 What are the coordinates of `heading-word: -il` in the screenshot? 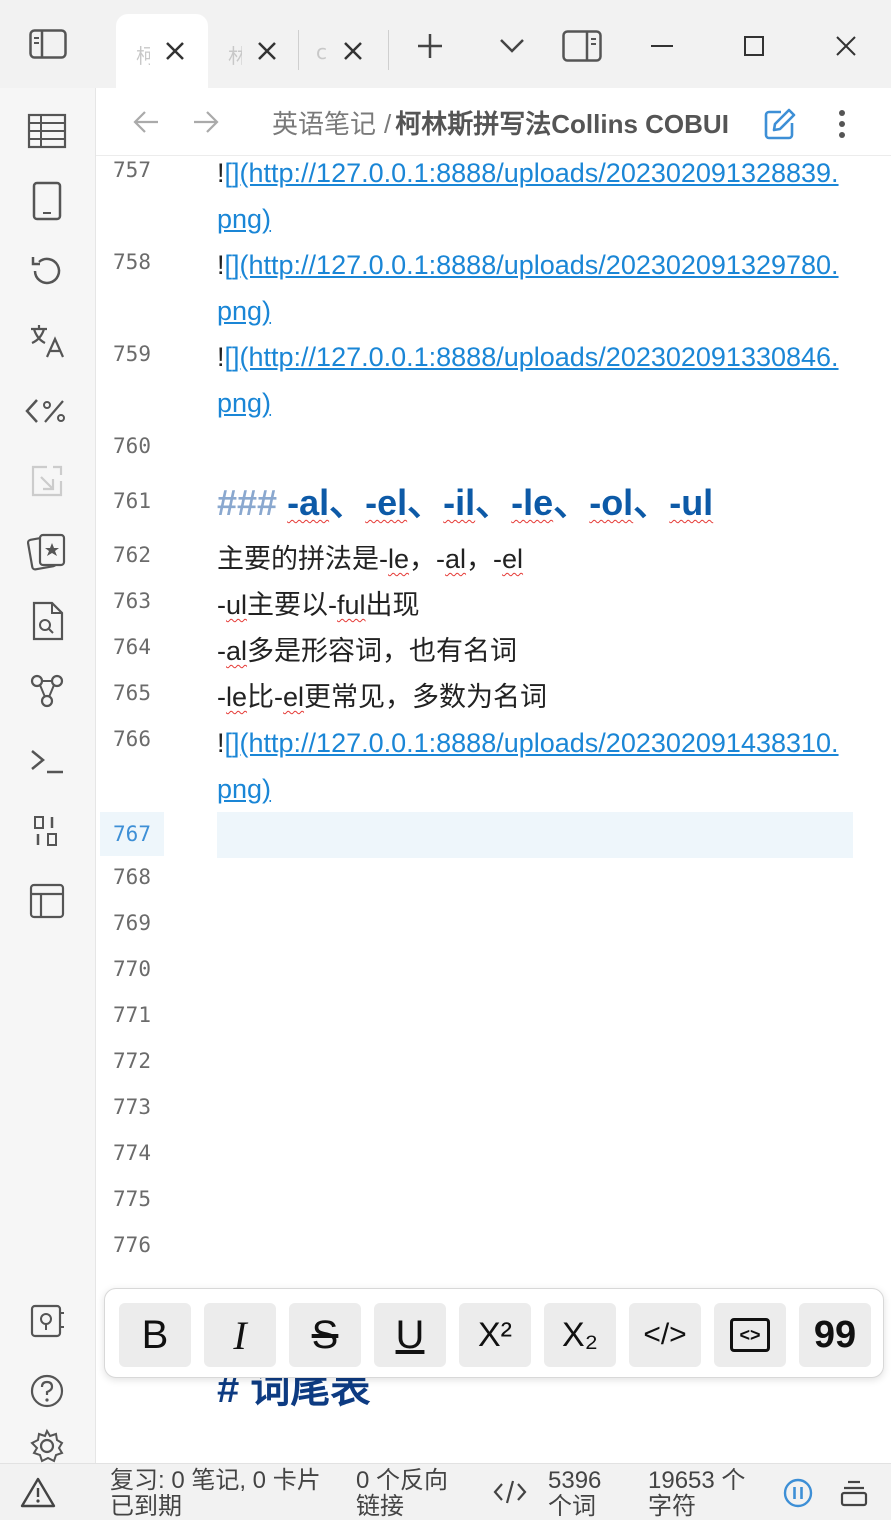 It's located at (459, 502).